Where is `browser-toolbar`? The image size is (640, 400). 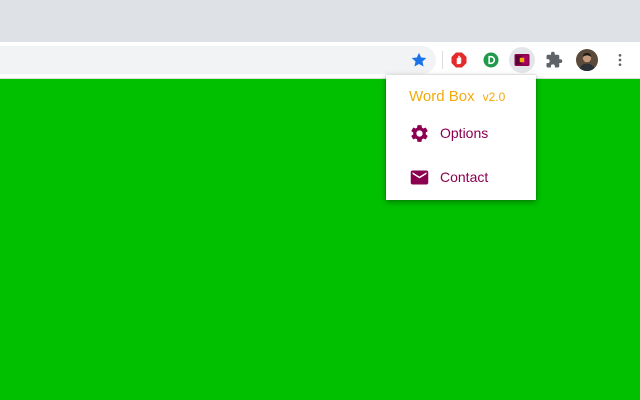 browser-toolbar is located at coordinates (320, 60).